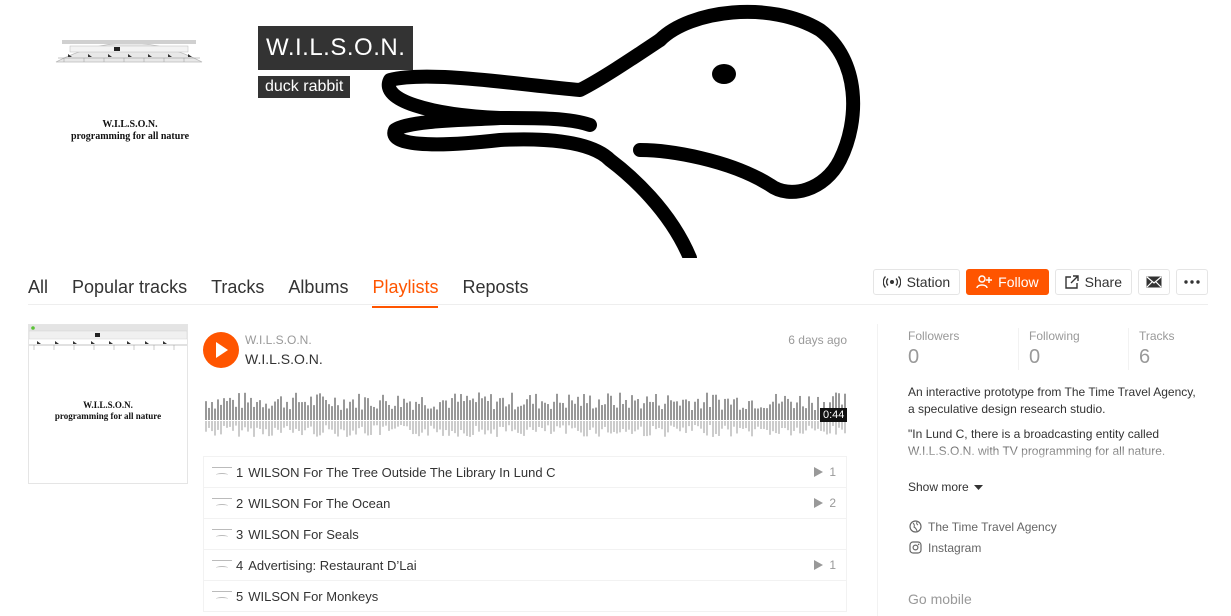 Image resolution: width=1231 pixels, height=616 pixels. I want to click on share-button: Share, so click(1093, 282).